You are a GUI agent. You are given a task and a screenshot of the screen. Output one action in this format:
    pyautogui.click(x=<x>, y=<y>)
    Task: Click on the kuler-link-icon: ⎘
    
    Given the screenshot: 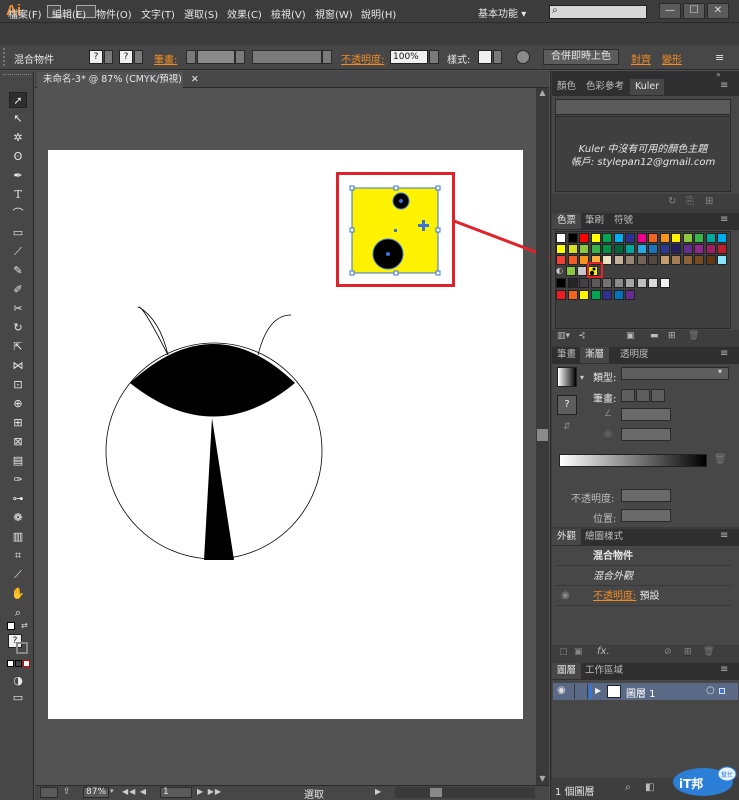 What is the action you would take?
    pyautogui.click(x=690, y=201)
    